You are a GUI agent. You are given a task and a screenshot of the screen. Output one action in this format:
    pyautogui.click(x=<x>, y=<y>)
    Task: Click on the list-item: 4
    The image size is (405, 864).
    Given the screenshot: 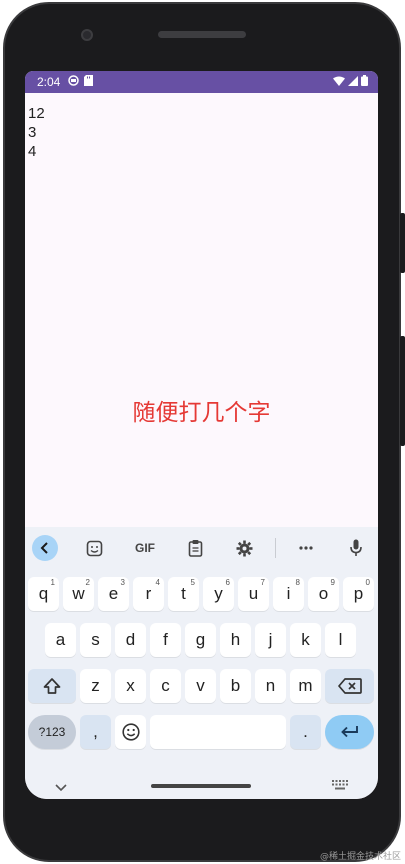 What is the action you would take?
    pyautogui.click(x=32, y=151)
    